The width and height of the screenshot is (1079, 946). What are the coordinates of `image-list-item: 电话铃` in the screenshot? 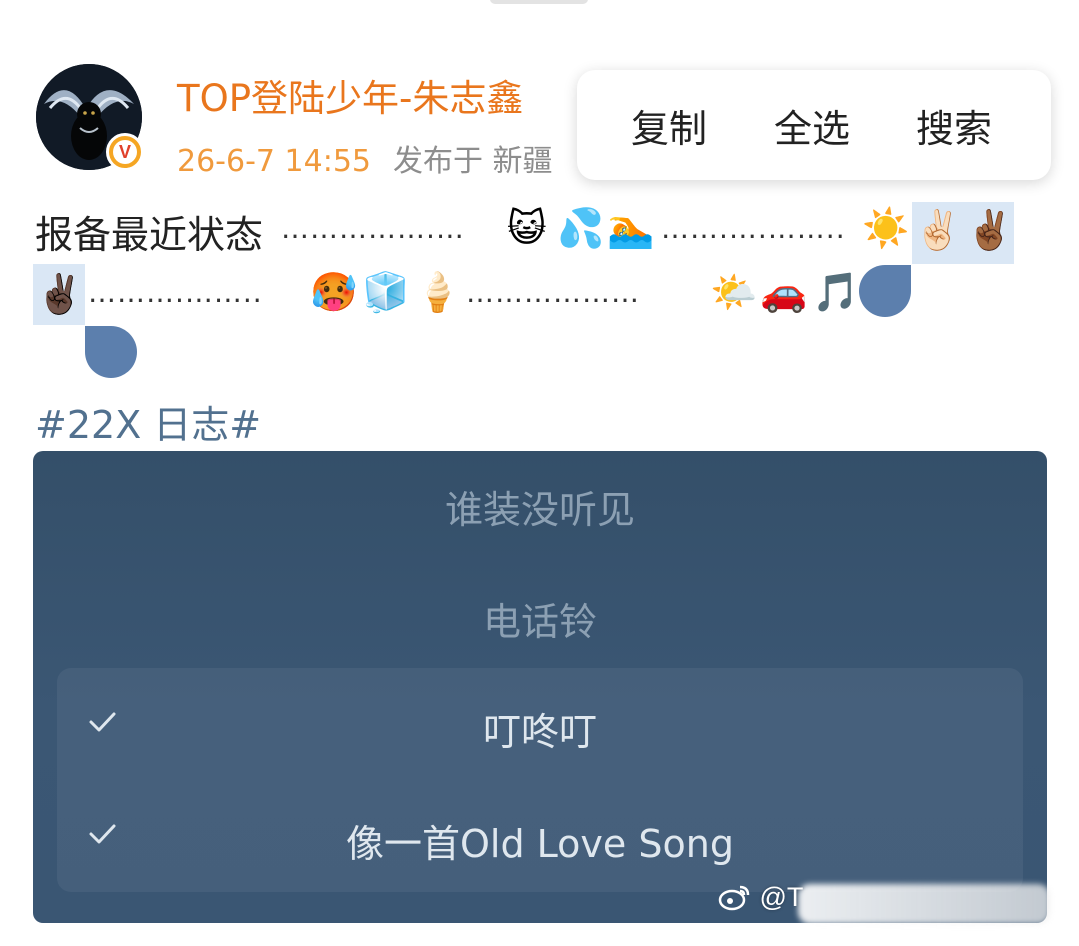 It's located at (540, 618).